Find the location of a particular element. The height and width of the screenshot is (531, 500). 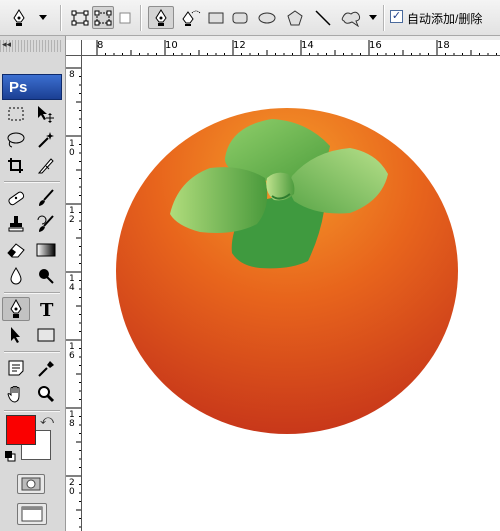

paths-icon is located at coordinates (103, 17).